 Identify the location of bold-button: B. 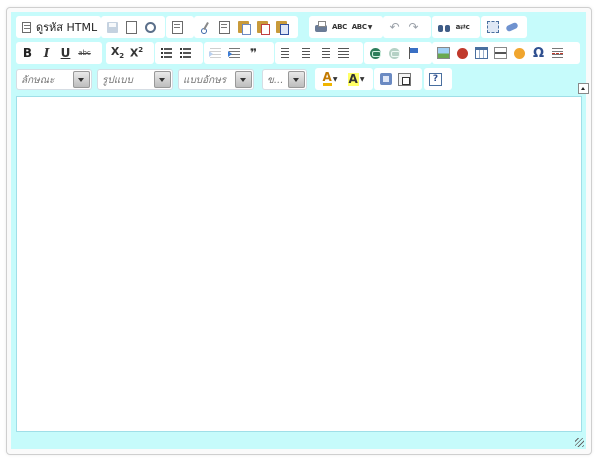
(27, 53).